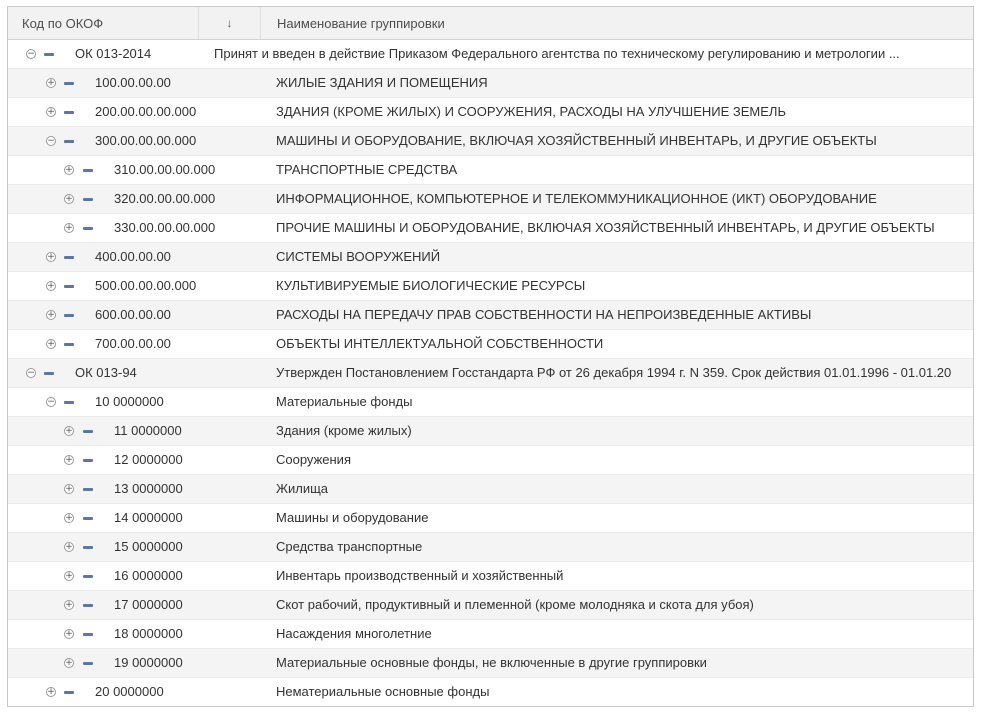 This screenshot has width=981, height=713. Describe the element at coordinates (148, 430) in the screenshot. I see `row-code: 11 0000000` at that location.